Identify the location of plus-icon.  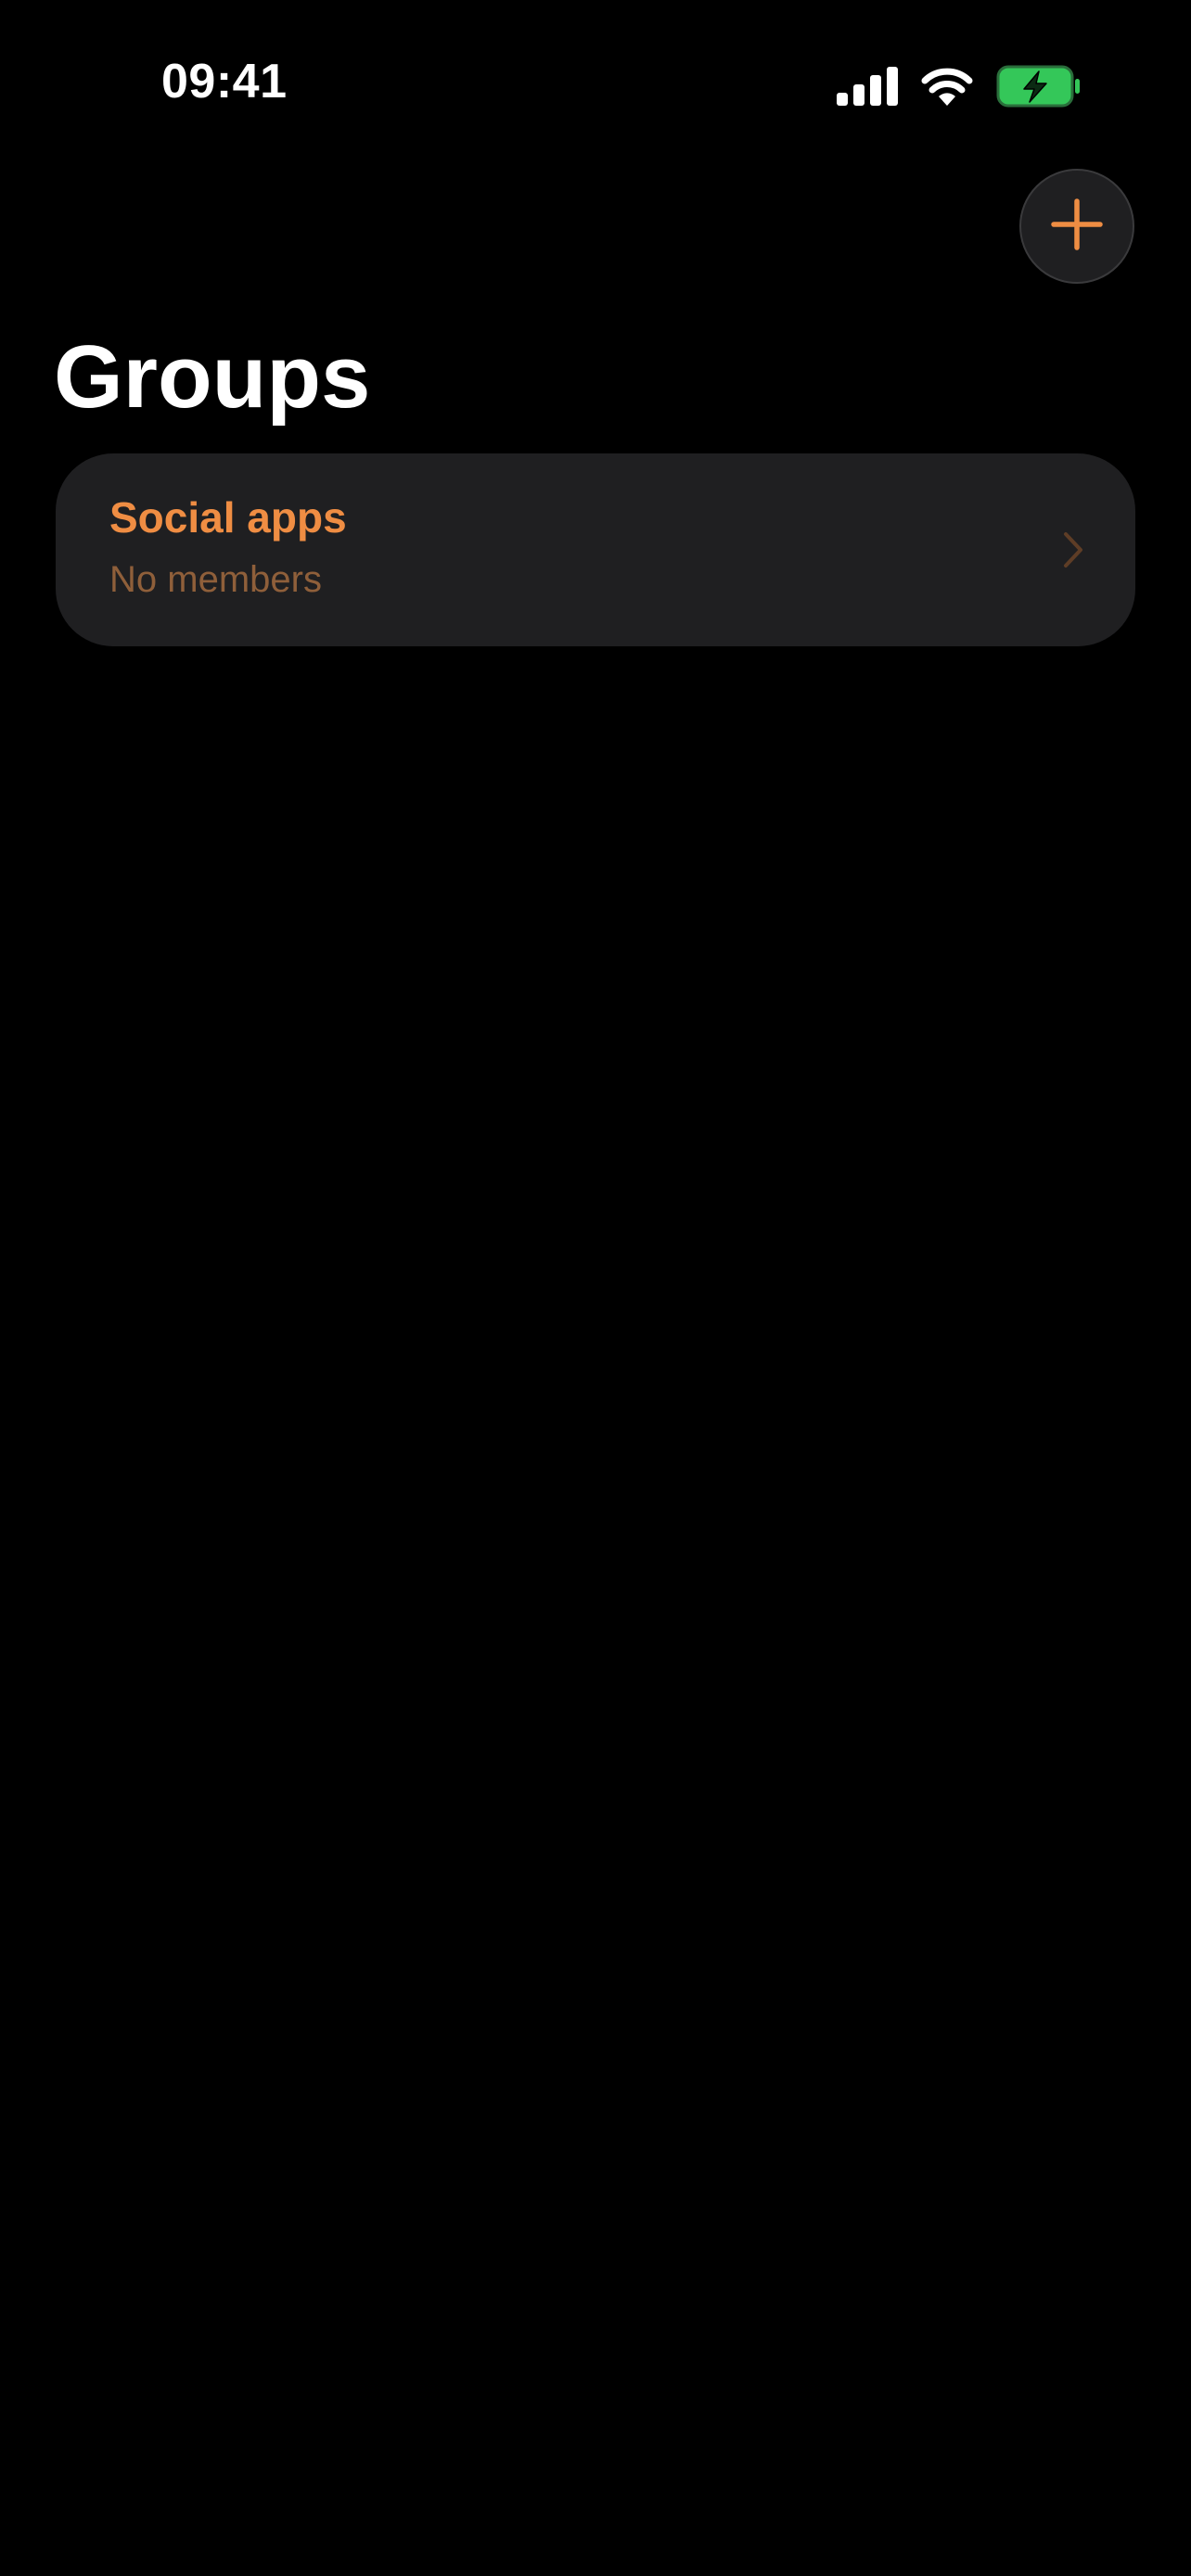
(1077, 227).